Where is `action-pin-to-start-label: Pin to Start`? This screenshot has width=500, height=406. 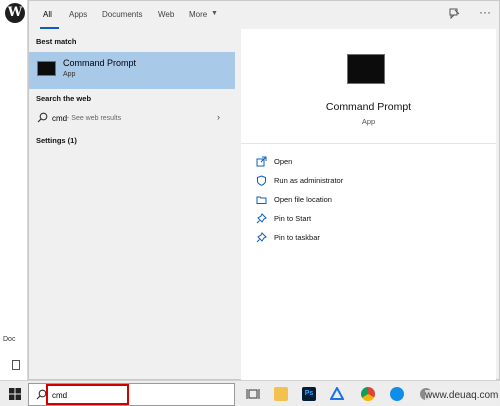 action-pin-to-start-label: Pin to Start is located at coordinates (293, 218).